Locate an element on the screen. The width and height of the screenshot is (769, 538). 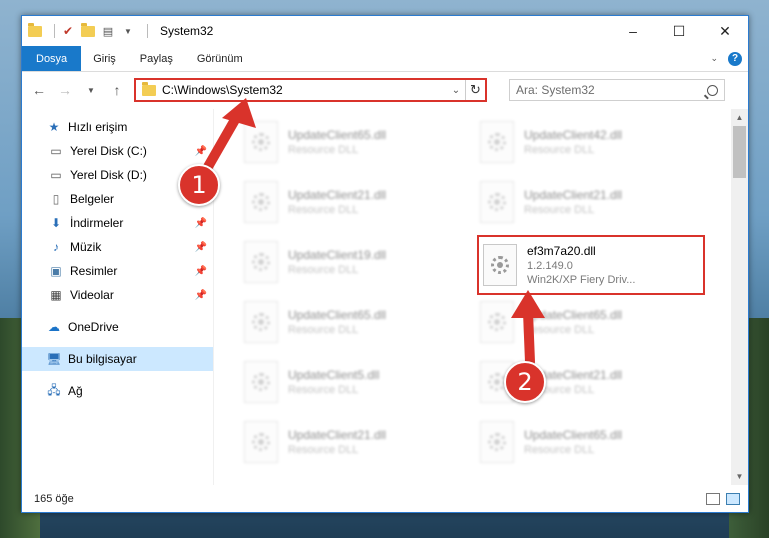
sidebar-item-music: ♪ Müzik 📌 is located at coordinates (117, 247).